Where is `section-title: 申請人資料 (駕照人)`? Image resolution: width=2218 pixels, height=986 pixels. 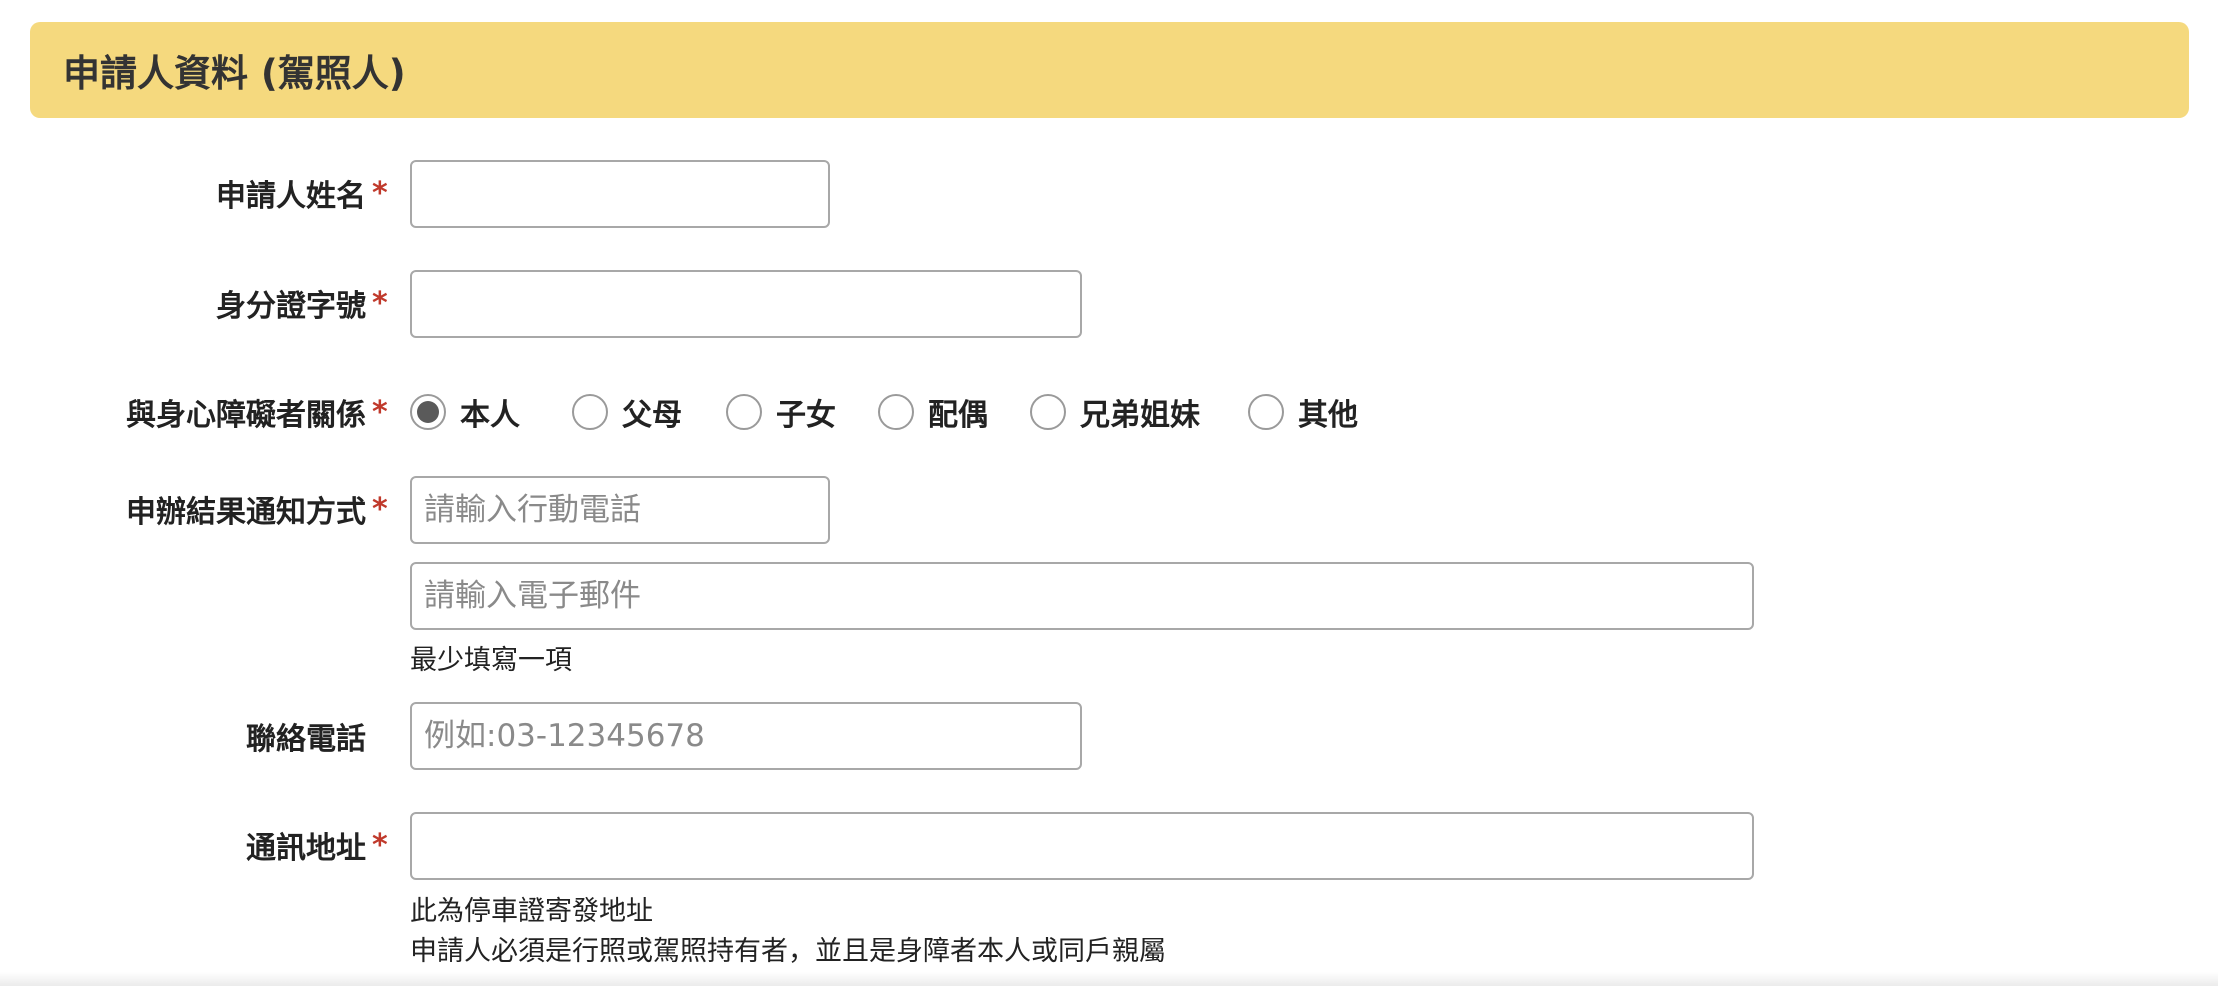
section-title: 申請人資料 (駕照人) is located at coordinates (234, 73).